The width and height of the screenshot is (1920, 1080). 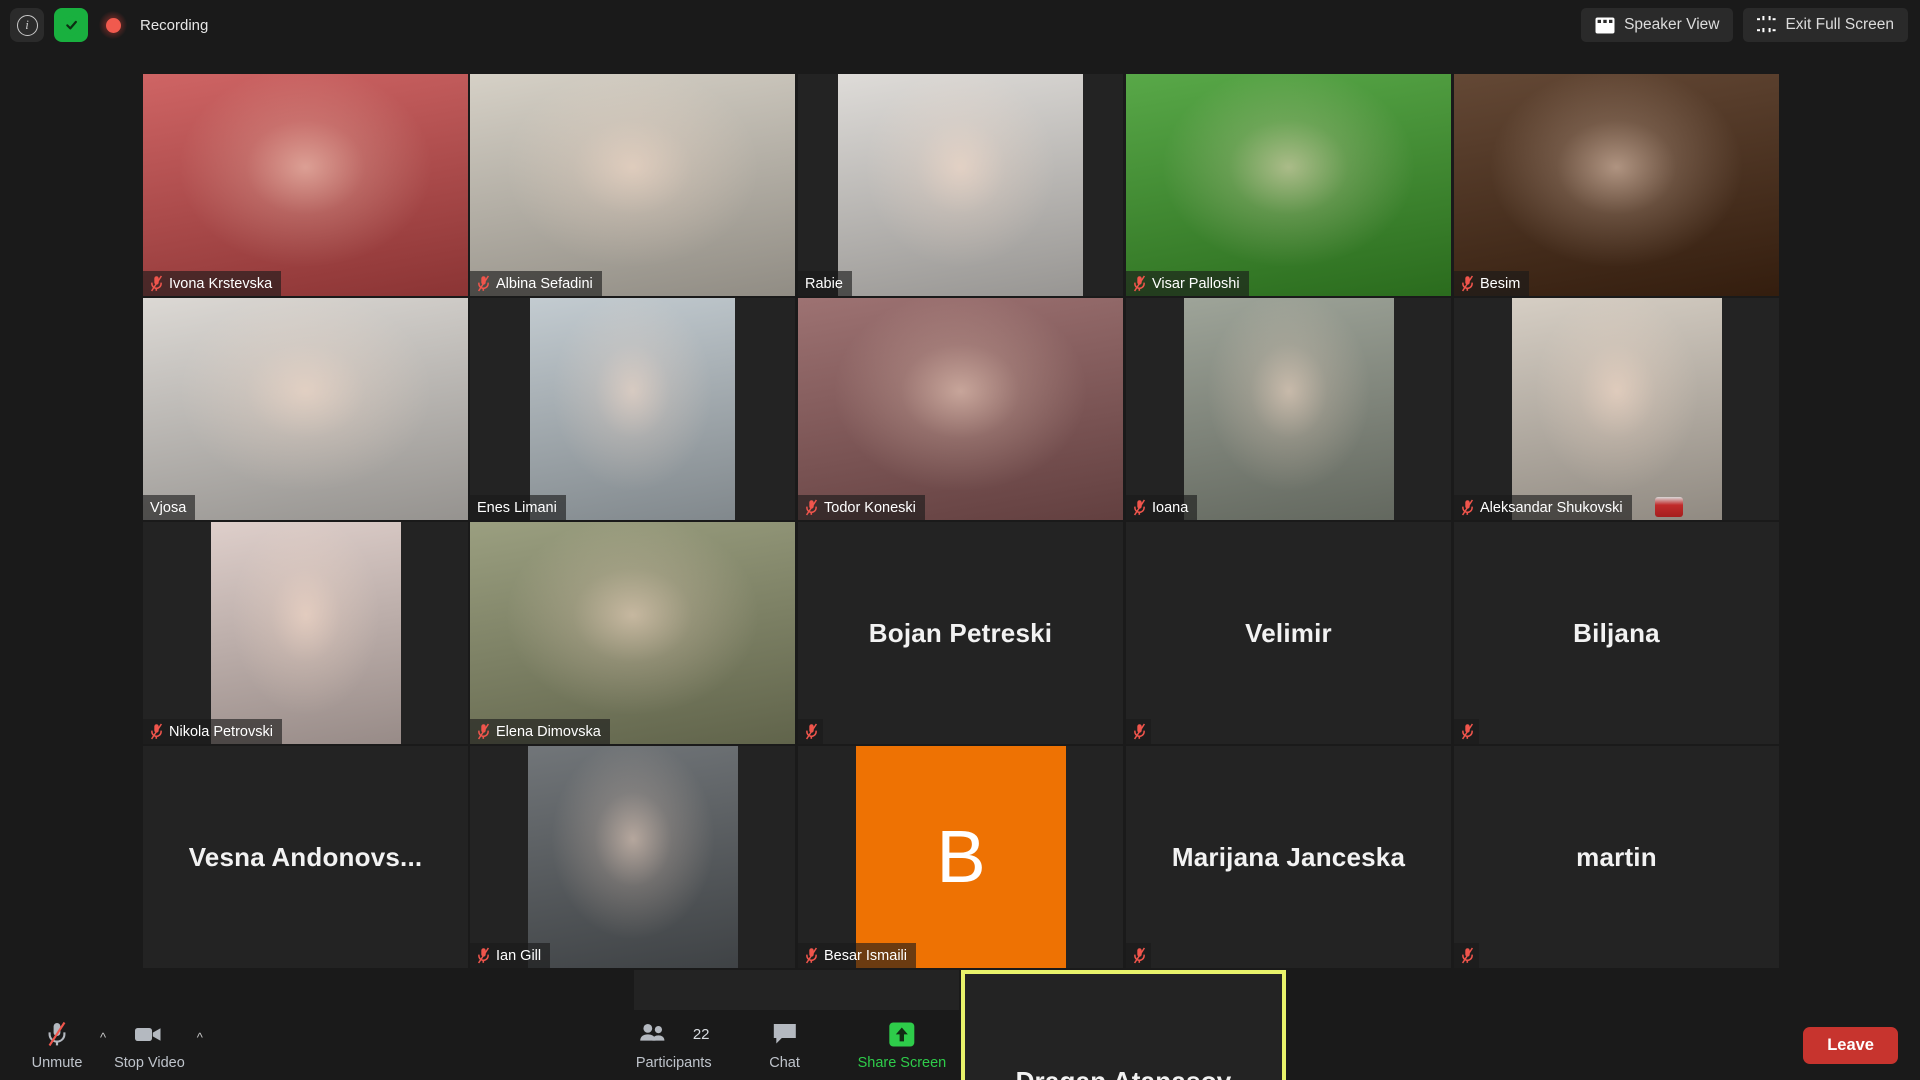 I want to click on participant-name-label: Besar Ismaili, so click(x=857, y=955).